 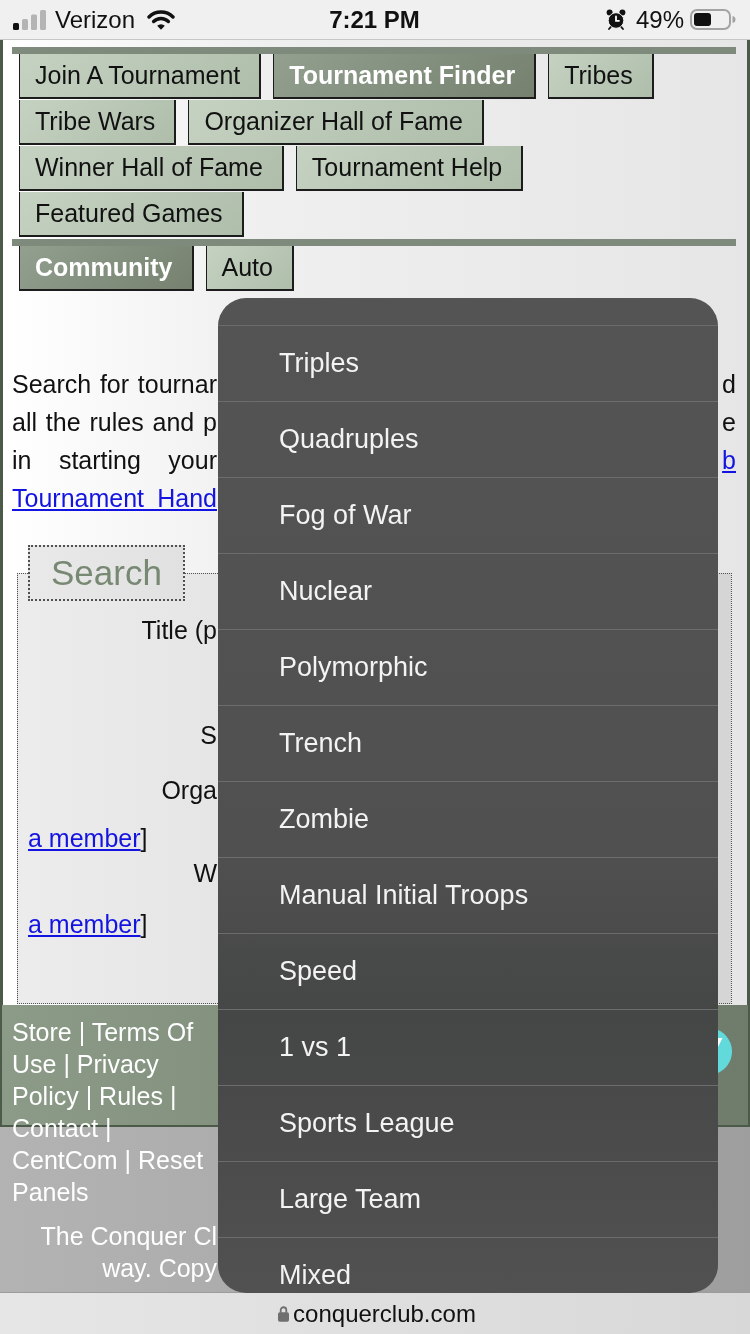 What do you see at coordinates (468, 439) in the screenshot?
I see `menu-option: Quadruples` at bounding box center [468, 439].